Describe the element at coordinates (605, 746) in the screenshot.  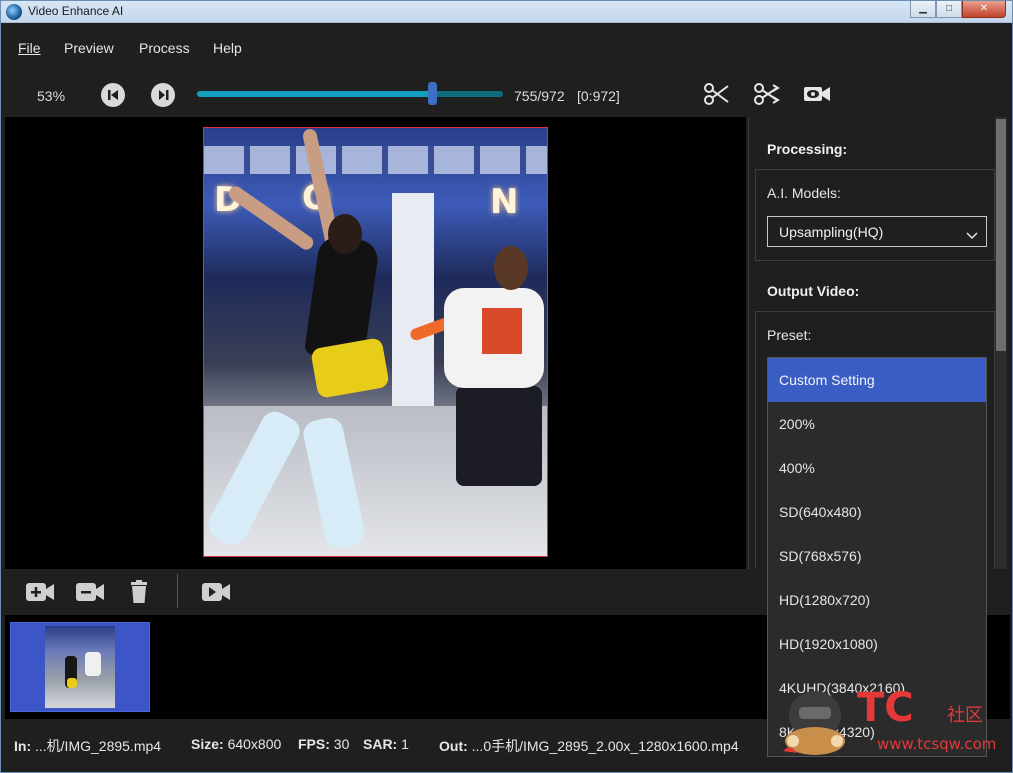
I see `output-value: ...0手机/IMG_2895_2.00x_1280x1600.mp4` at that location.